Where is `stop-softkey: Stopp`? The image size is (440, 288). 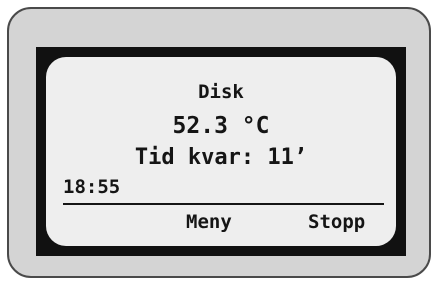
stop-softkey: Stopp is located at coordinates (336, 222).